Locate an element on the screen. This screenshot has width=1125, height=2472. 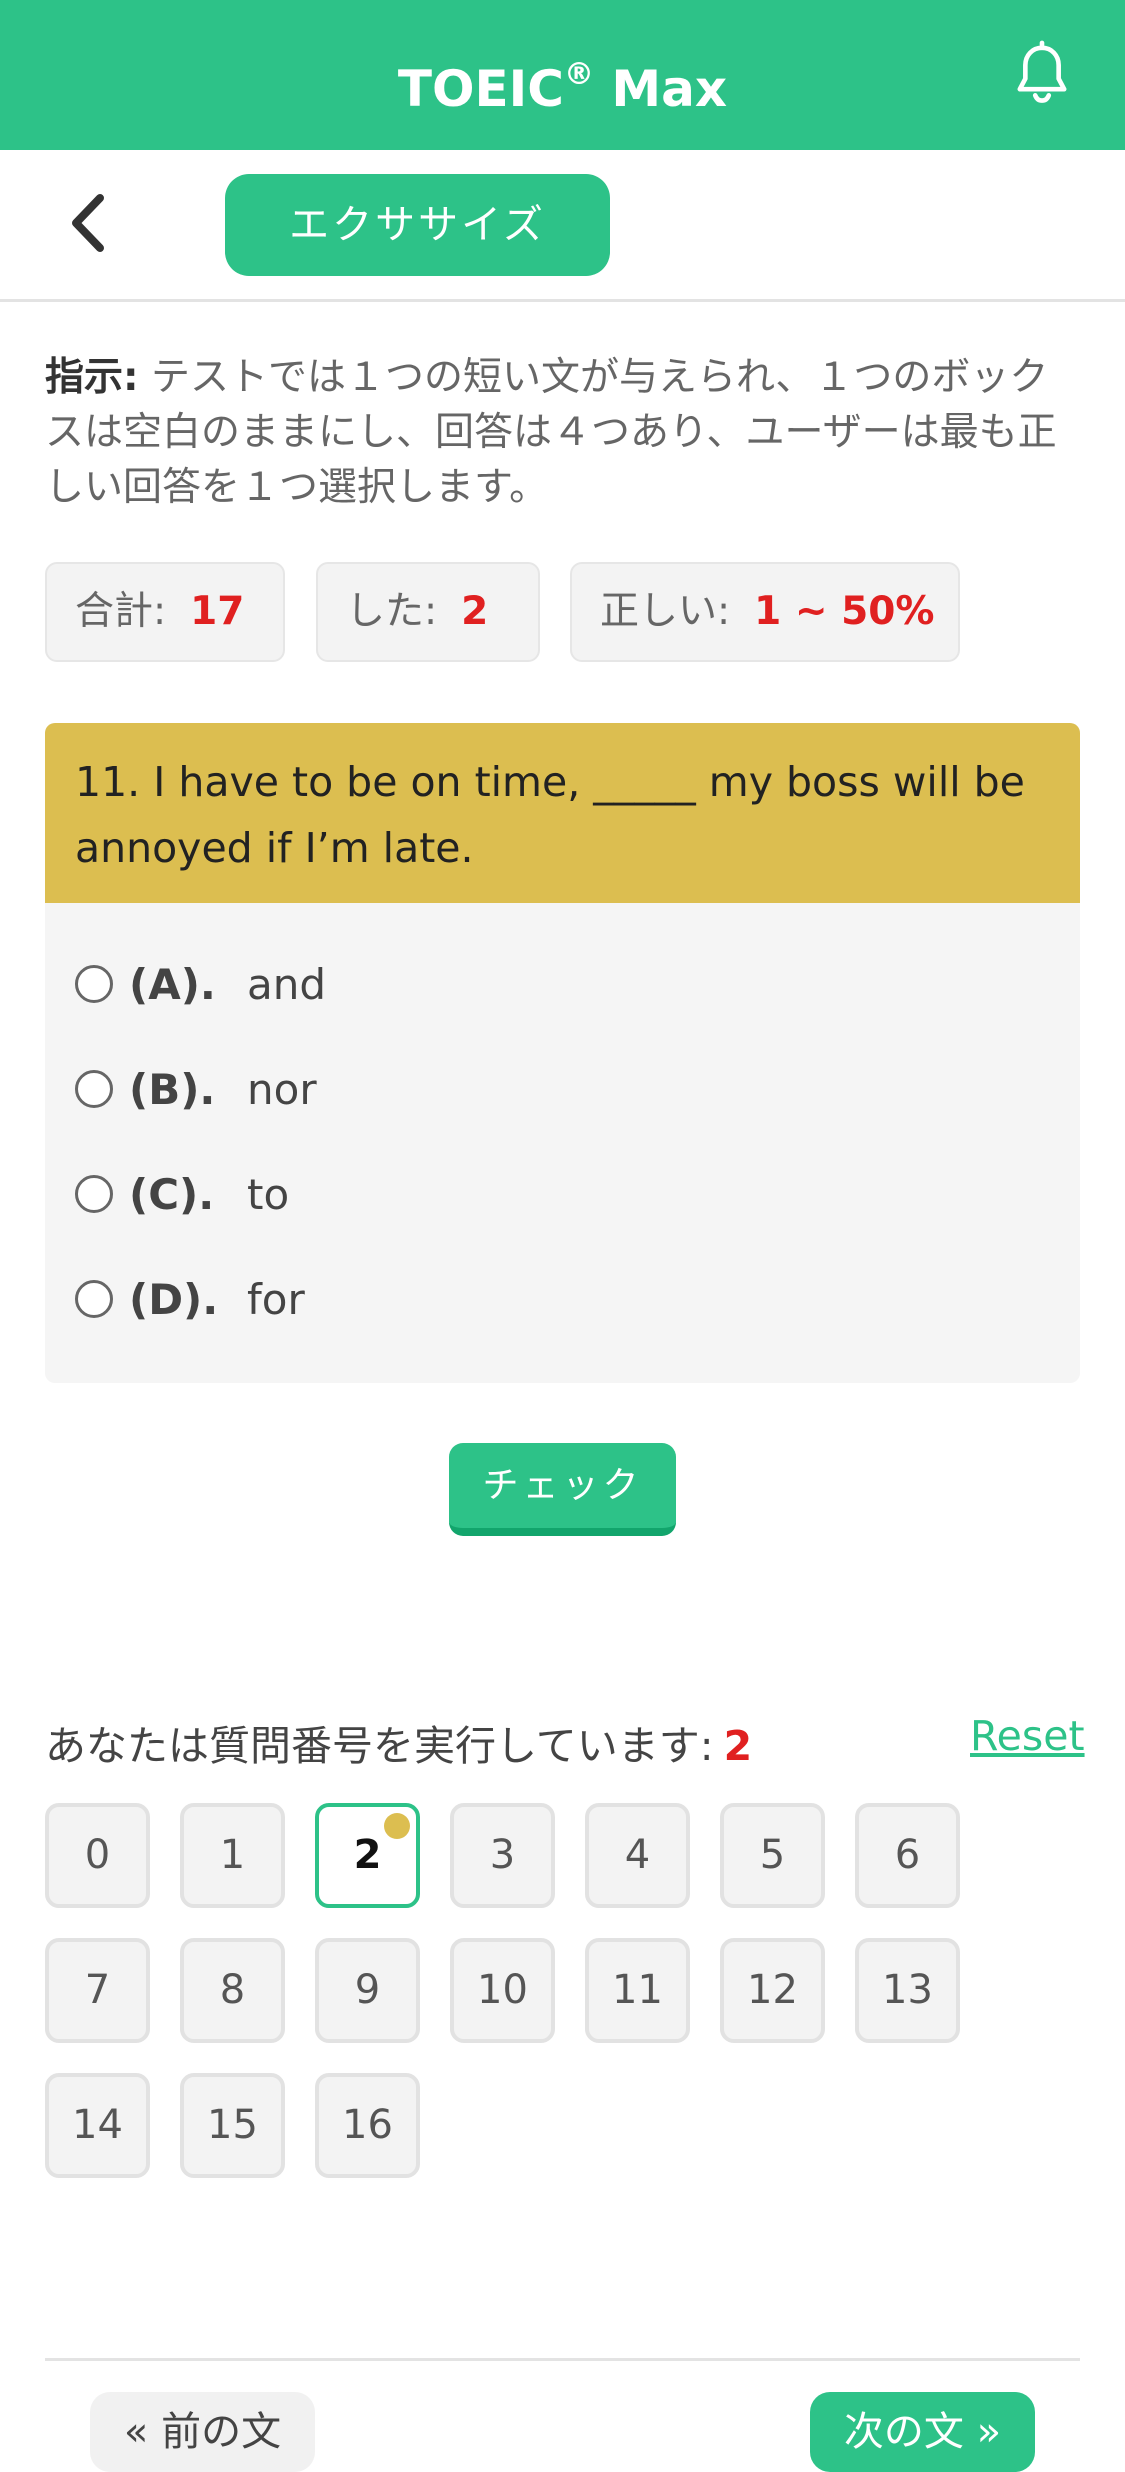
option-a: (A). and is located at coordinates (525, 985).